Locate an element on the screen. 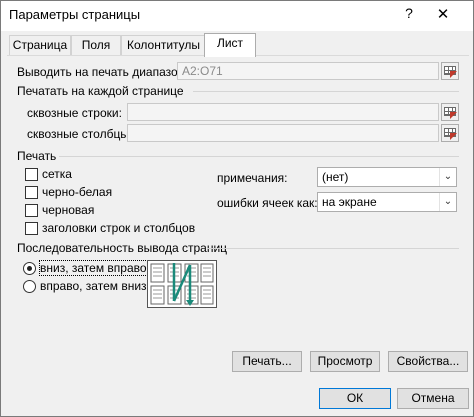 This screenshot has height=417, width=474. tab-page: Страница is located at coordinates (40, 45).